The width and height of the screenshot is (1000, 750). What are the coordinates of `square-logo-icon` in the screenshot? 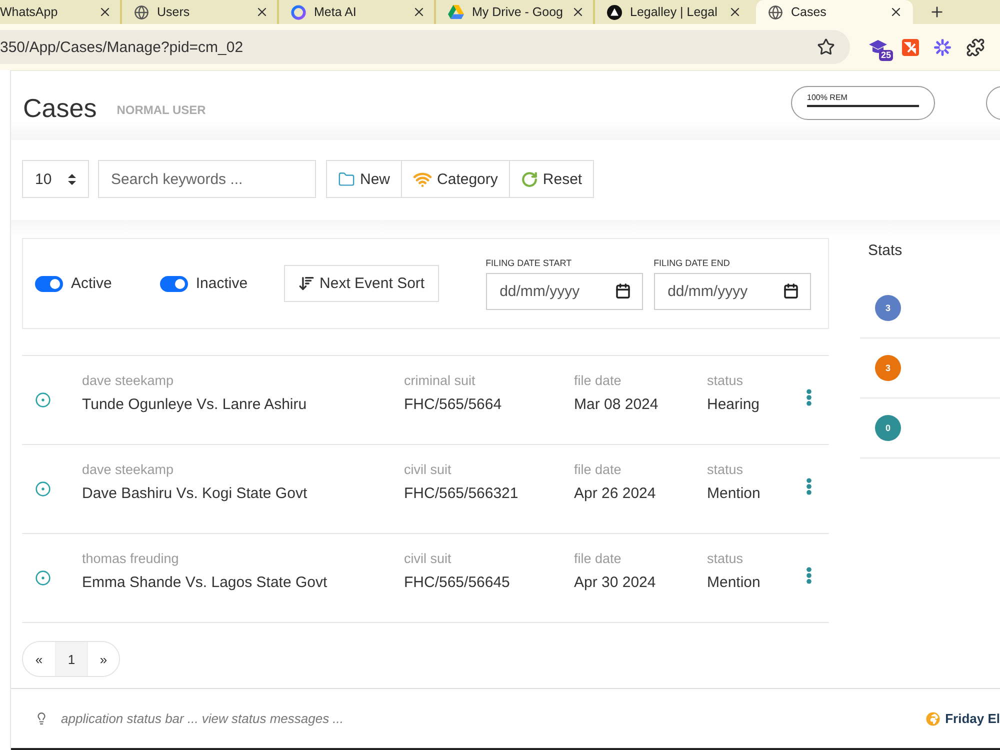 It's located at (910, 47).